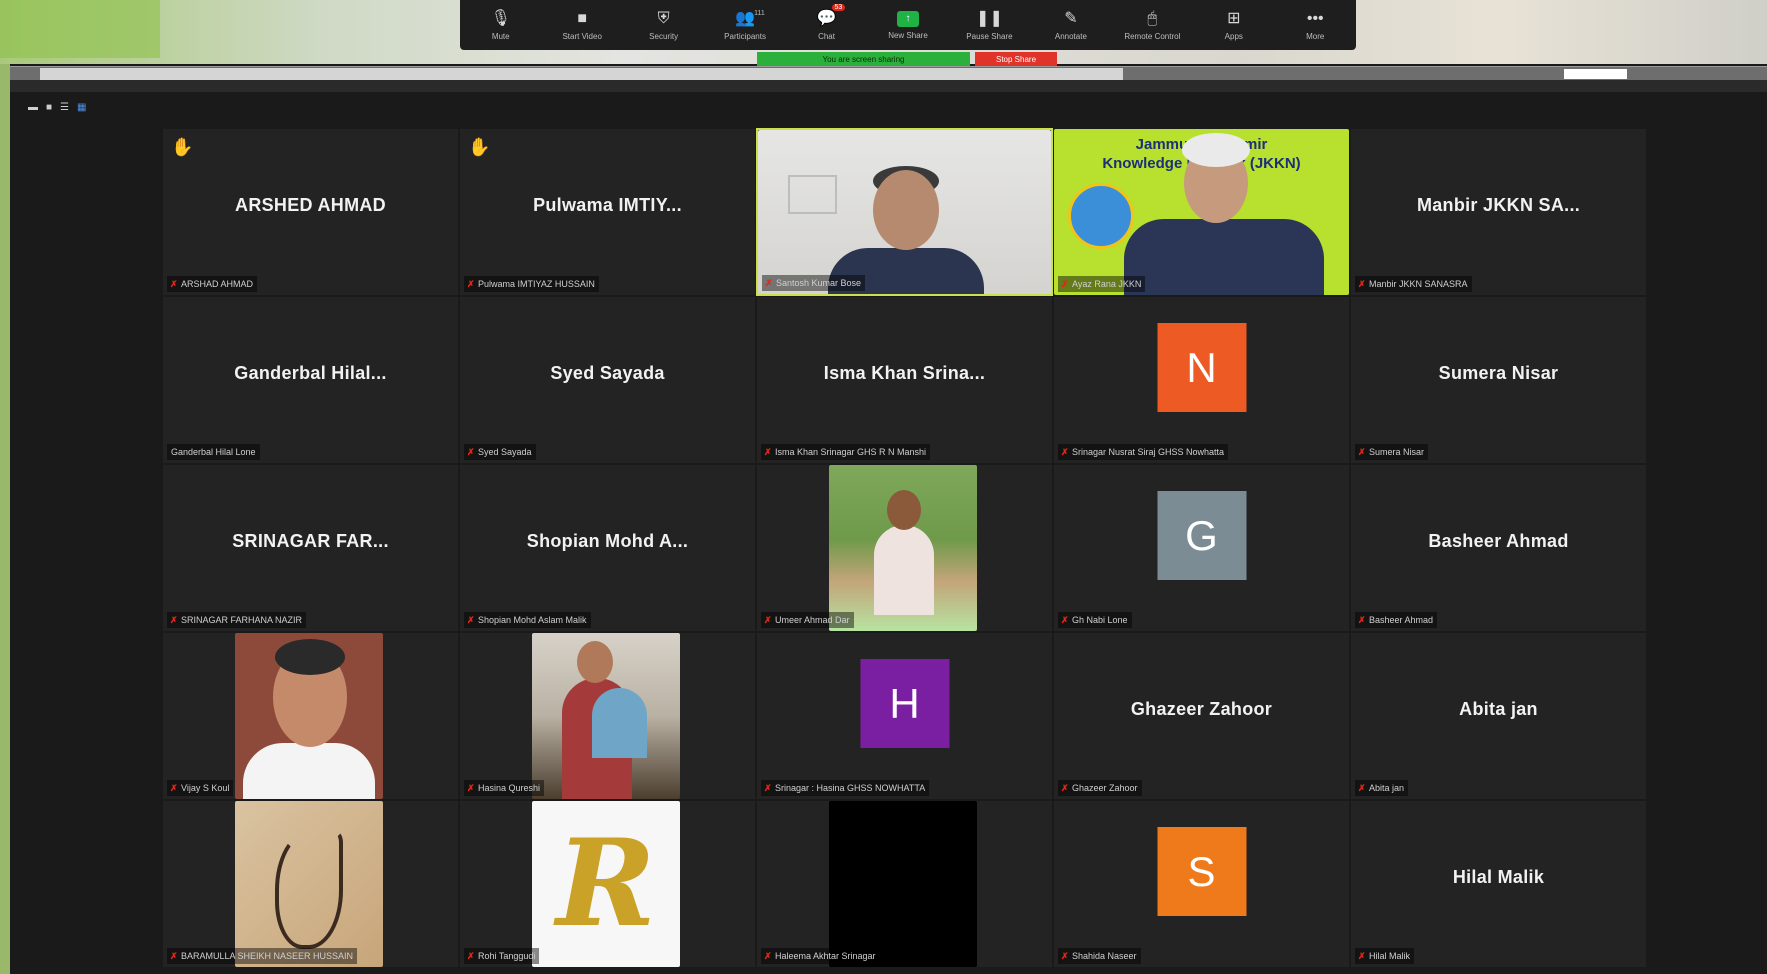  I want to click on toolbar-label: Remote Control, so click(1152, 36).